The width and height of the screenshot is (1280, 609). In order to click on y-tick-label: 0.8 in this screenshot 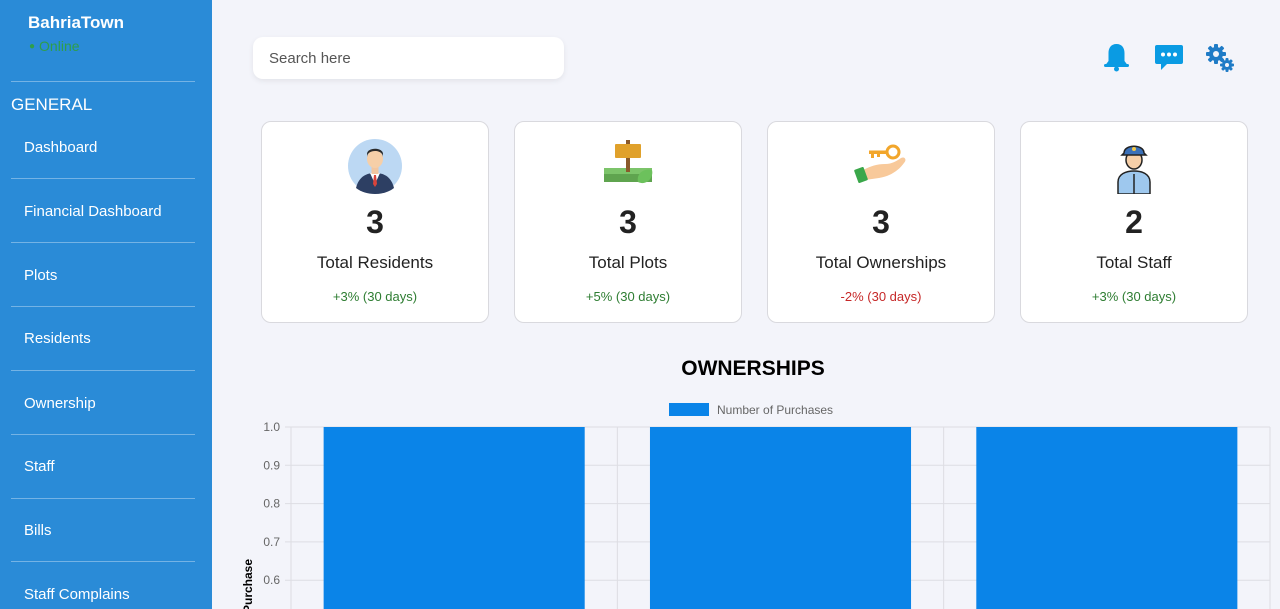, I will do `click(271, 504)`.